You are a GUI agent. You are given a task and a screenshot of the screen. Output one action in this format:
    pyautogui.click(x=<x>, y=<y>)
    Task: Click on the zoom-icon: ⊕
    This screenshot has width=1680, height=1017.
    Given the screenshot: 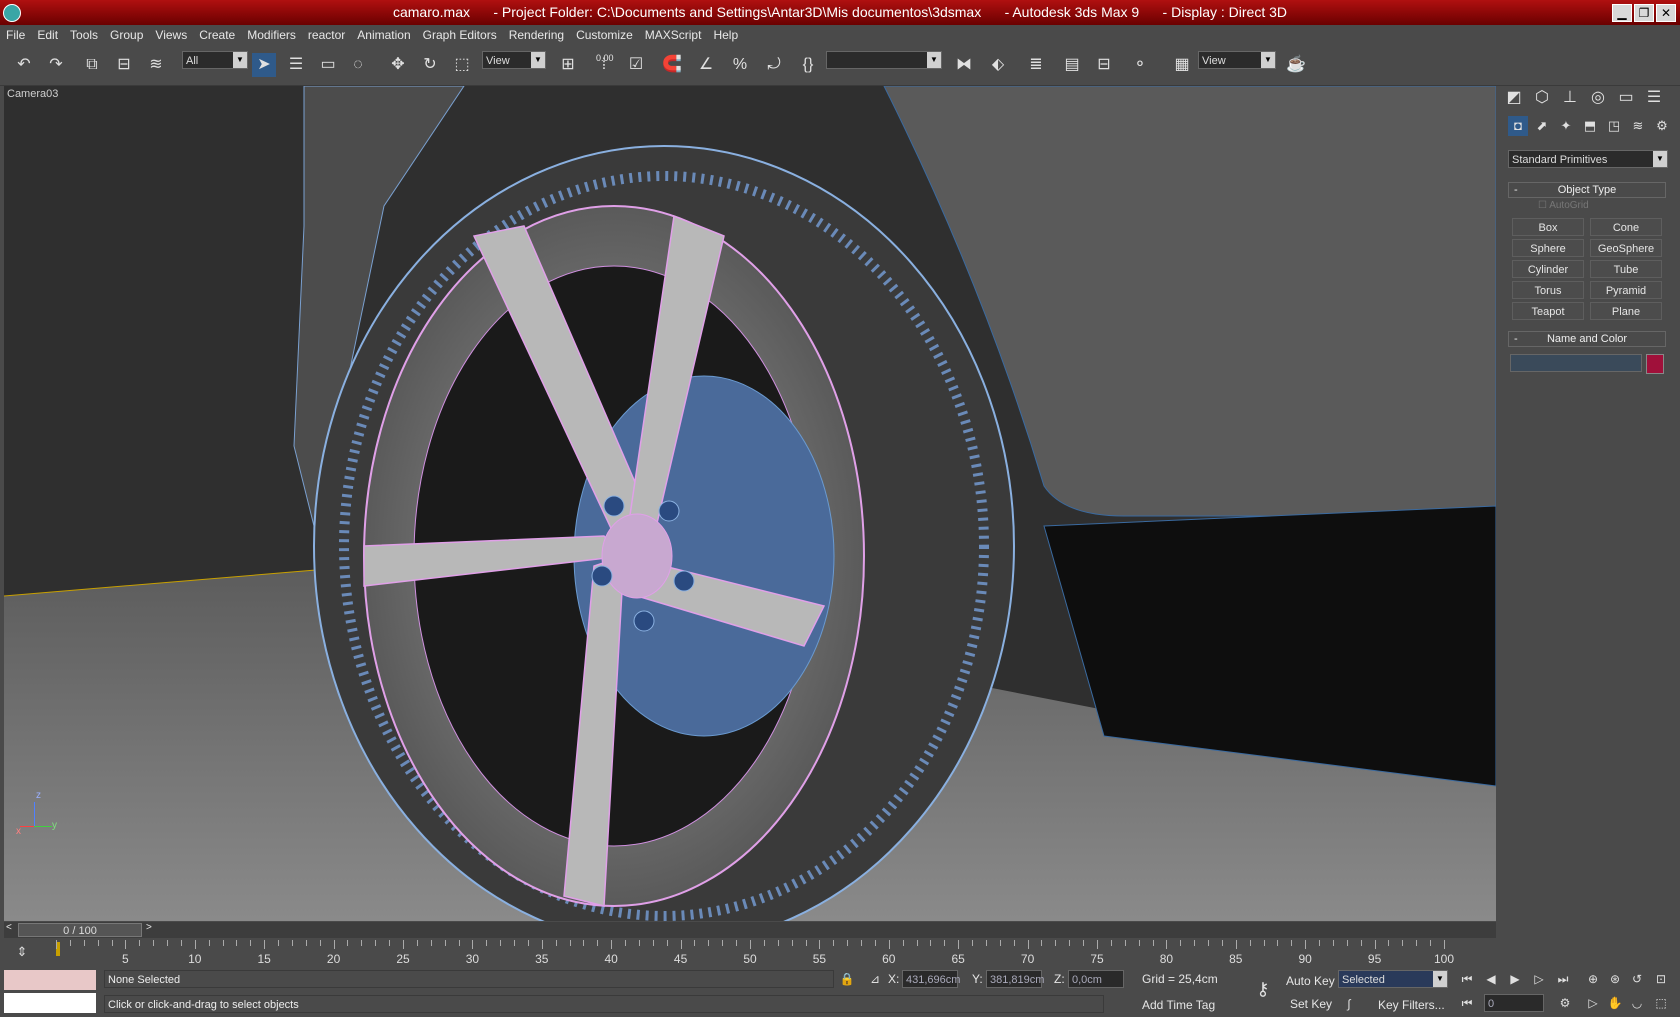 What is the action you would take?
    pyautogui.click(x=1593, y=979)
    